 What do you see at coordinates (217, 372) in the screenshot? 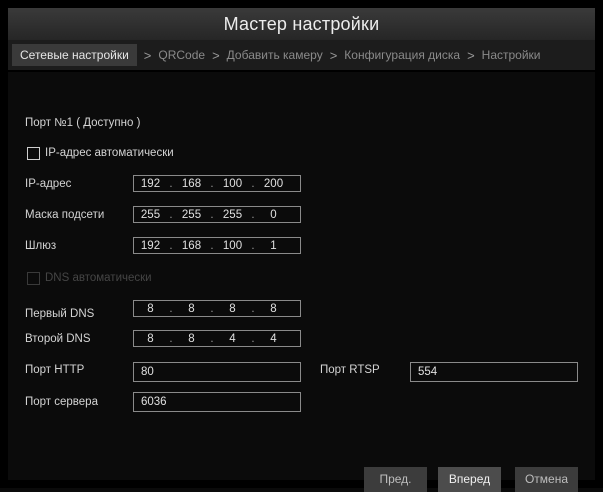
I see `http-port-input: 80` at bounding box center [217, 372].